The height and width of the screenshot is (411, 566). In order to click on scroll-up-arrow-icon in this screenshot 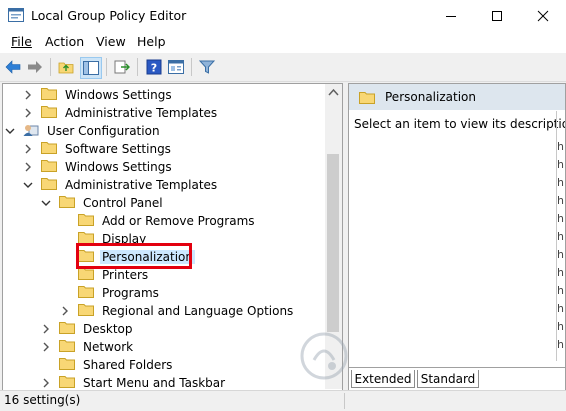, I will do `click(333, 92)`.